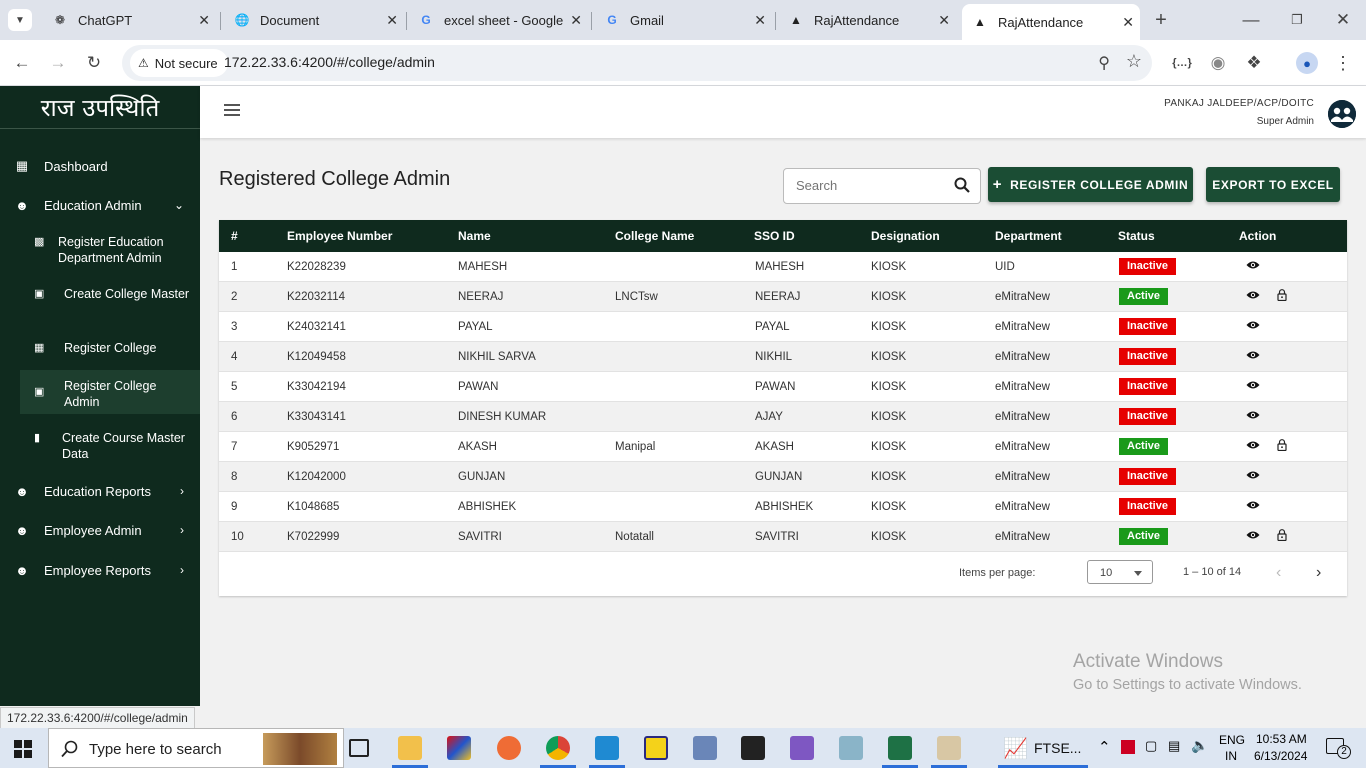  Describe the element at coordinates (1318, 573) in the screenshot. I see `next-page-icon: ›` at that location.